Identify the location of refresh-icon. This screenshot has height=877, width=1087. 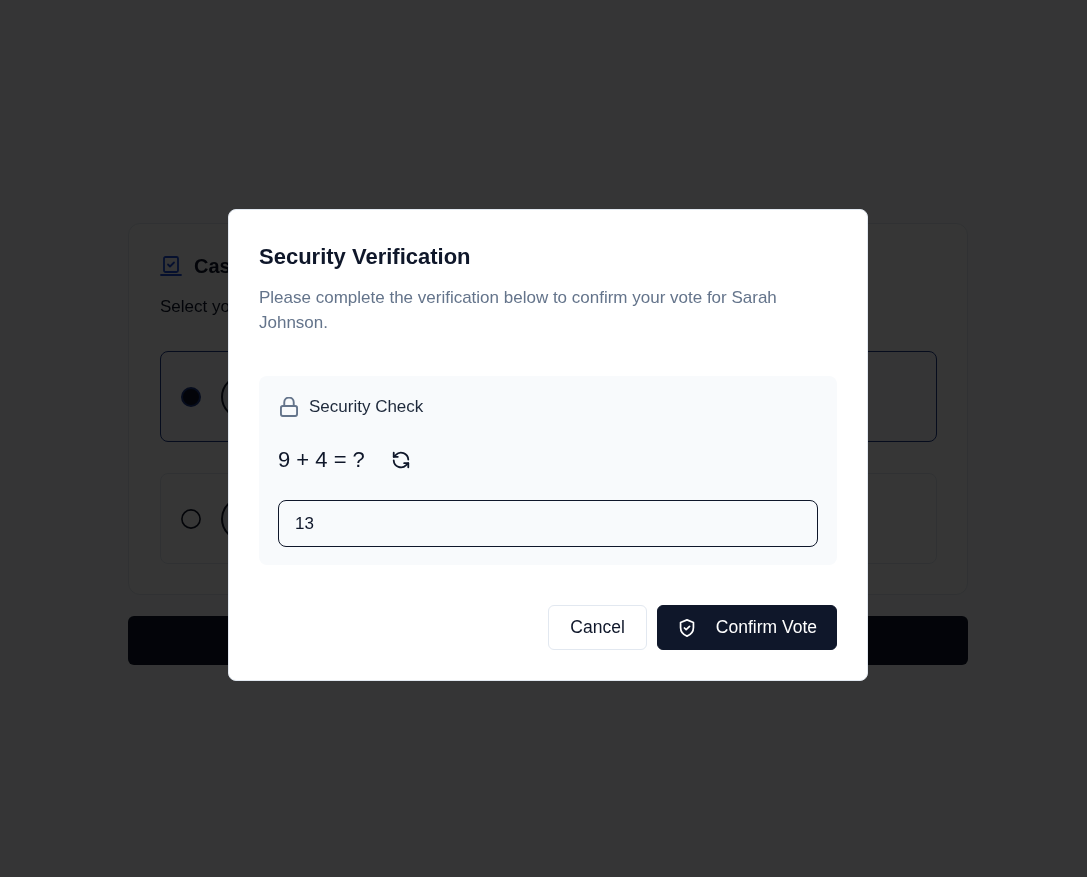
(400, 460).